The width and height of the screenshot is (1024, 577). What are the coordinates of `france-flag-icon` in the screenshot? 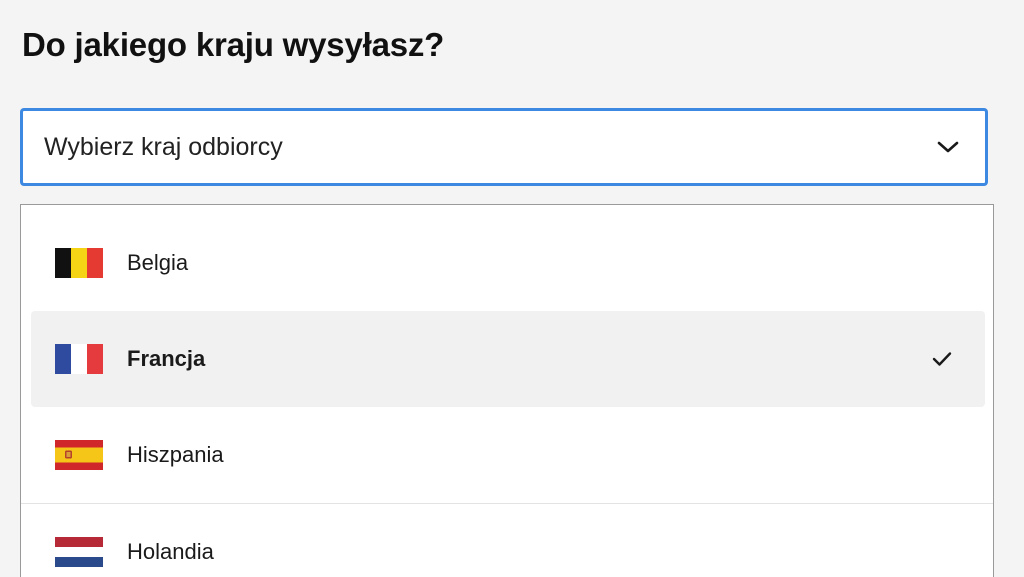 It's located at (79, 359).